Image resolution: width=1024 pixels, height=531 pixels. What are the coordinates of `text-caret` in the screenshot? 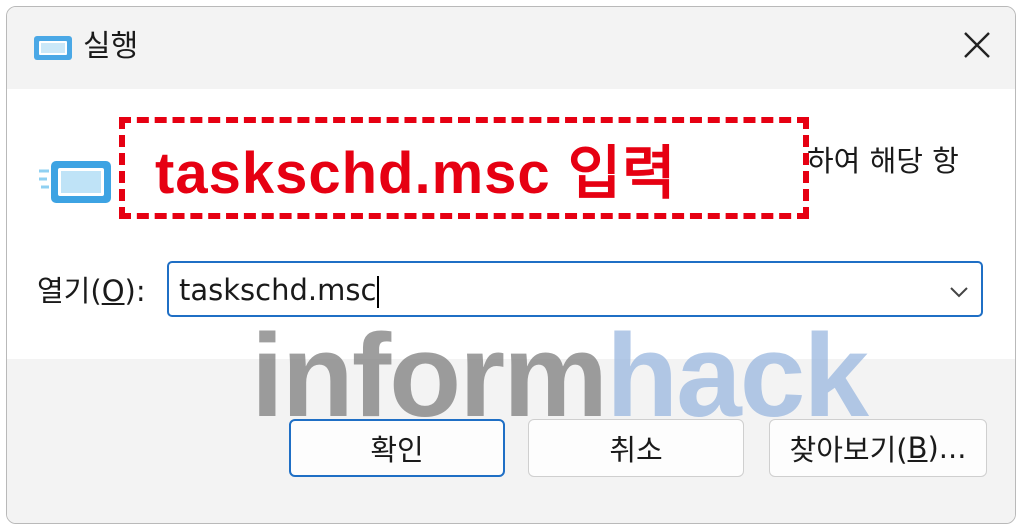 It's located at (378, 292).